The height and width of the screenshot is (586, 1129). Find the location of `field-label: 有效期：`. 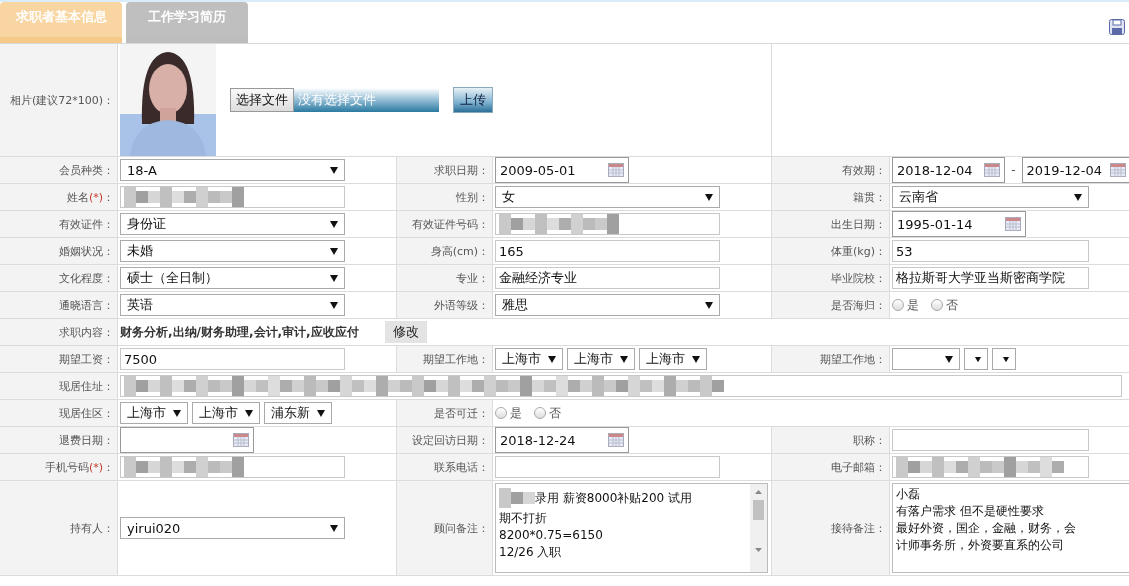

field-label: 有效期： is located at coordinates (864, 170).